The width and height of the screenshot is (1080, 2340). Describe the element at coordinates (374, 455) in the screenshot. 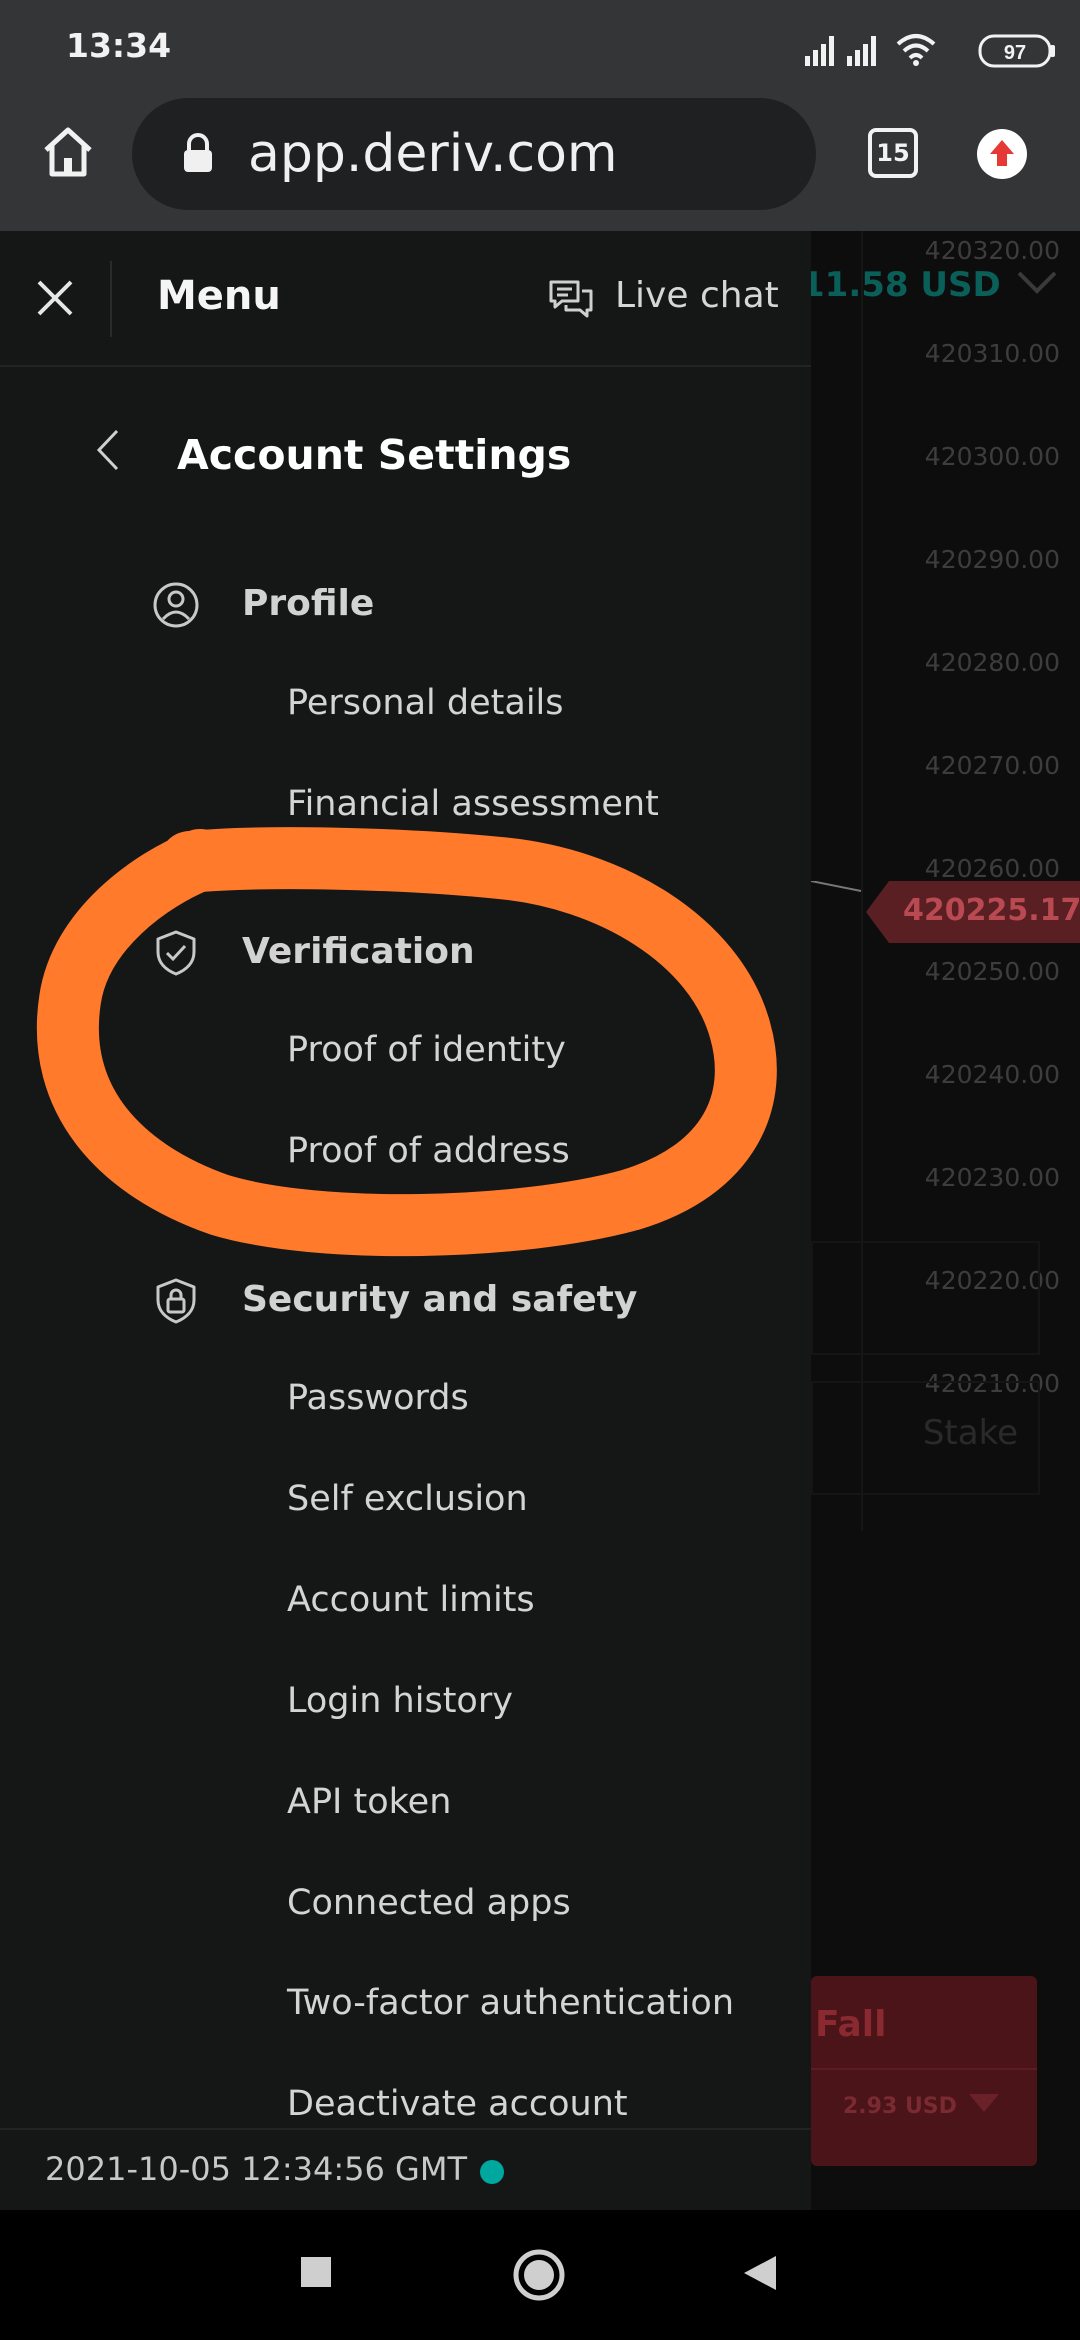

I see `page-title: Account Settings` at that location.